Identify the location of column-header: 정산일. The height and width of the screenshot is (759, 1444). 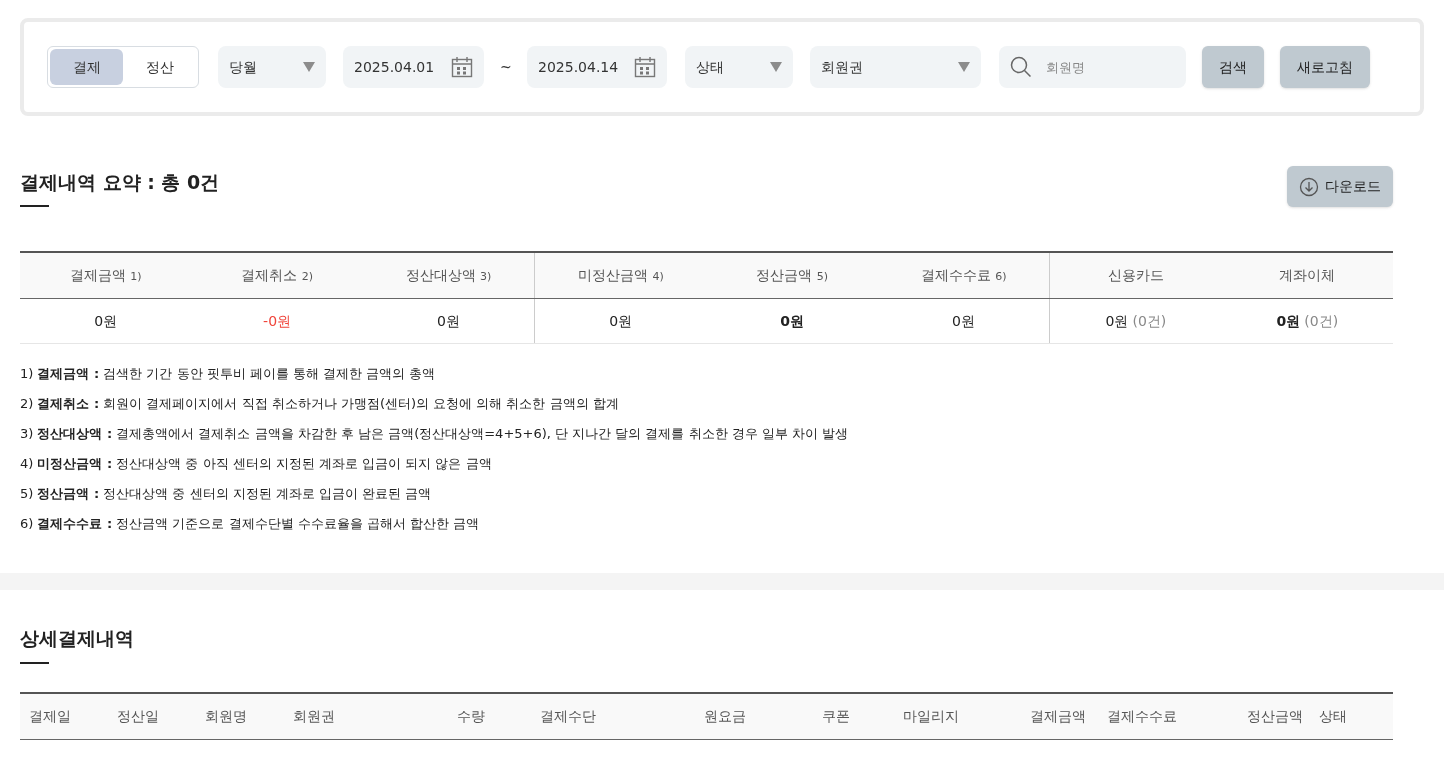
(138, 715).